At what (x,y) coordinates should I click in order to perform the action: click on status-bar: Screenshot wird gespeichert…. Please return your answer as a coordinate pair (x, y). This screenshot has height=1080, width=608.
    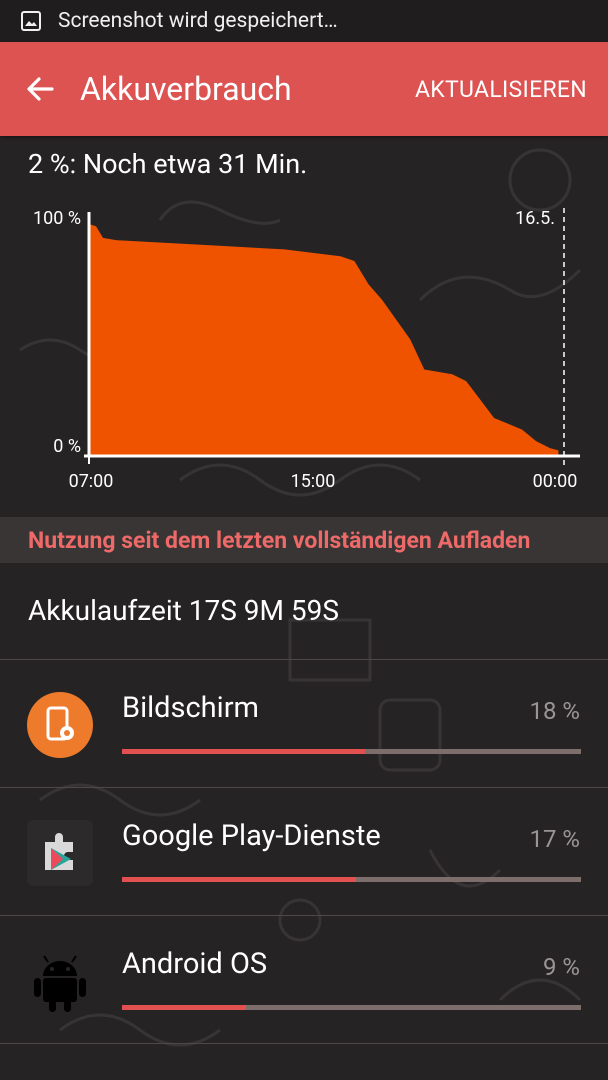
    Looking at the image, I should click on (304, 21).